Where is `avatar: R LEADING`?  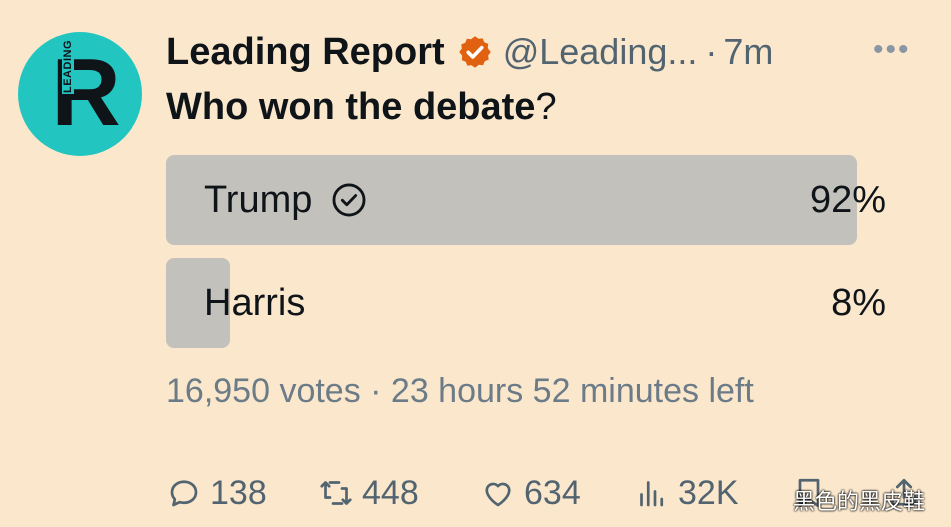
avatar: R LEADING is located at coordinates (80, 94).